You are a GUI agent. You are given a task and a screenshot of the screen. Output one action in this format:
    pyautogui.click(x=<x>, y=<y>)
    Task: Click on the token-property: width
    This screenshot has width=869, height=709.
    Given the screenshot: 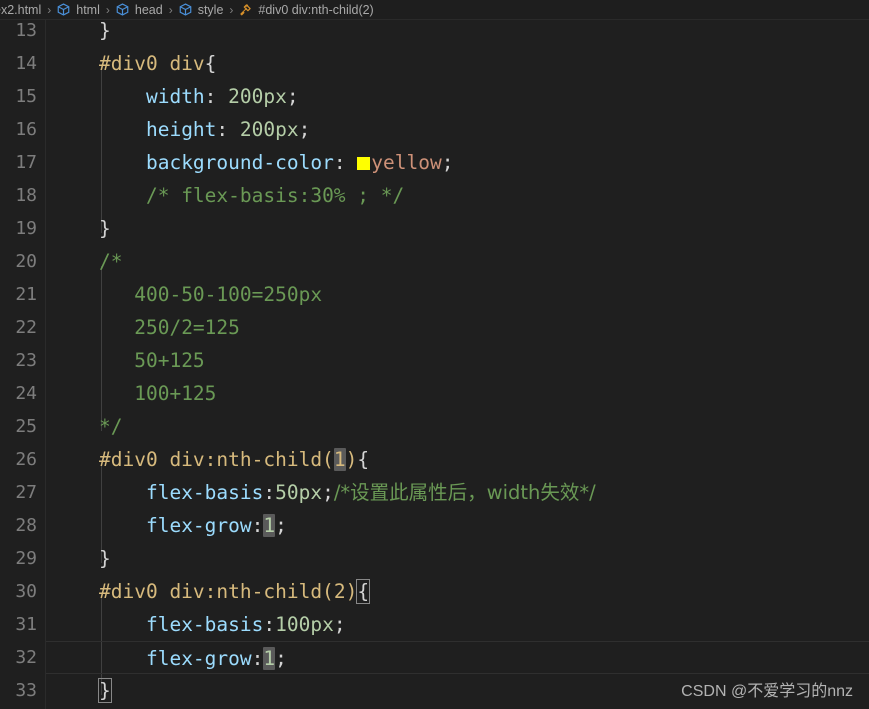 What is the action you would take?
    pyautogui.click(x=175, y=96)
    